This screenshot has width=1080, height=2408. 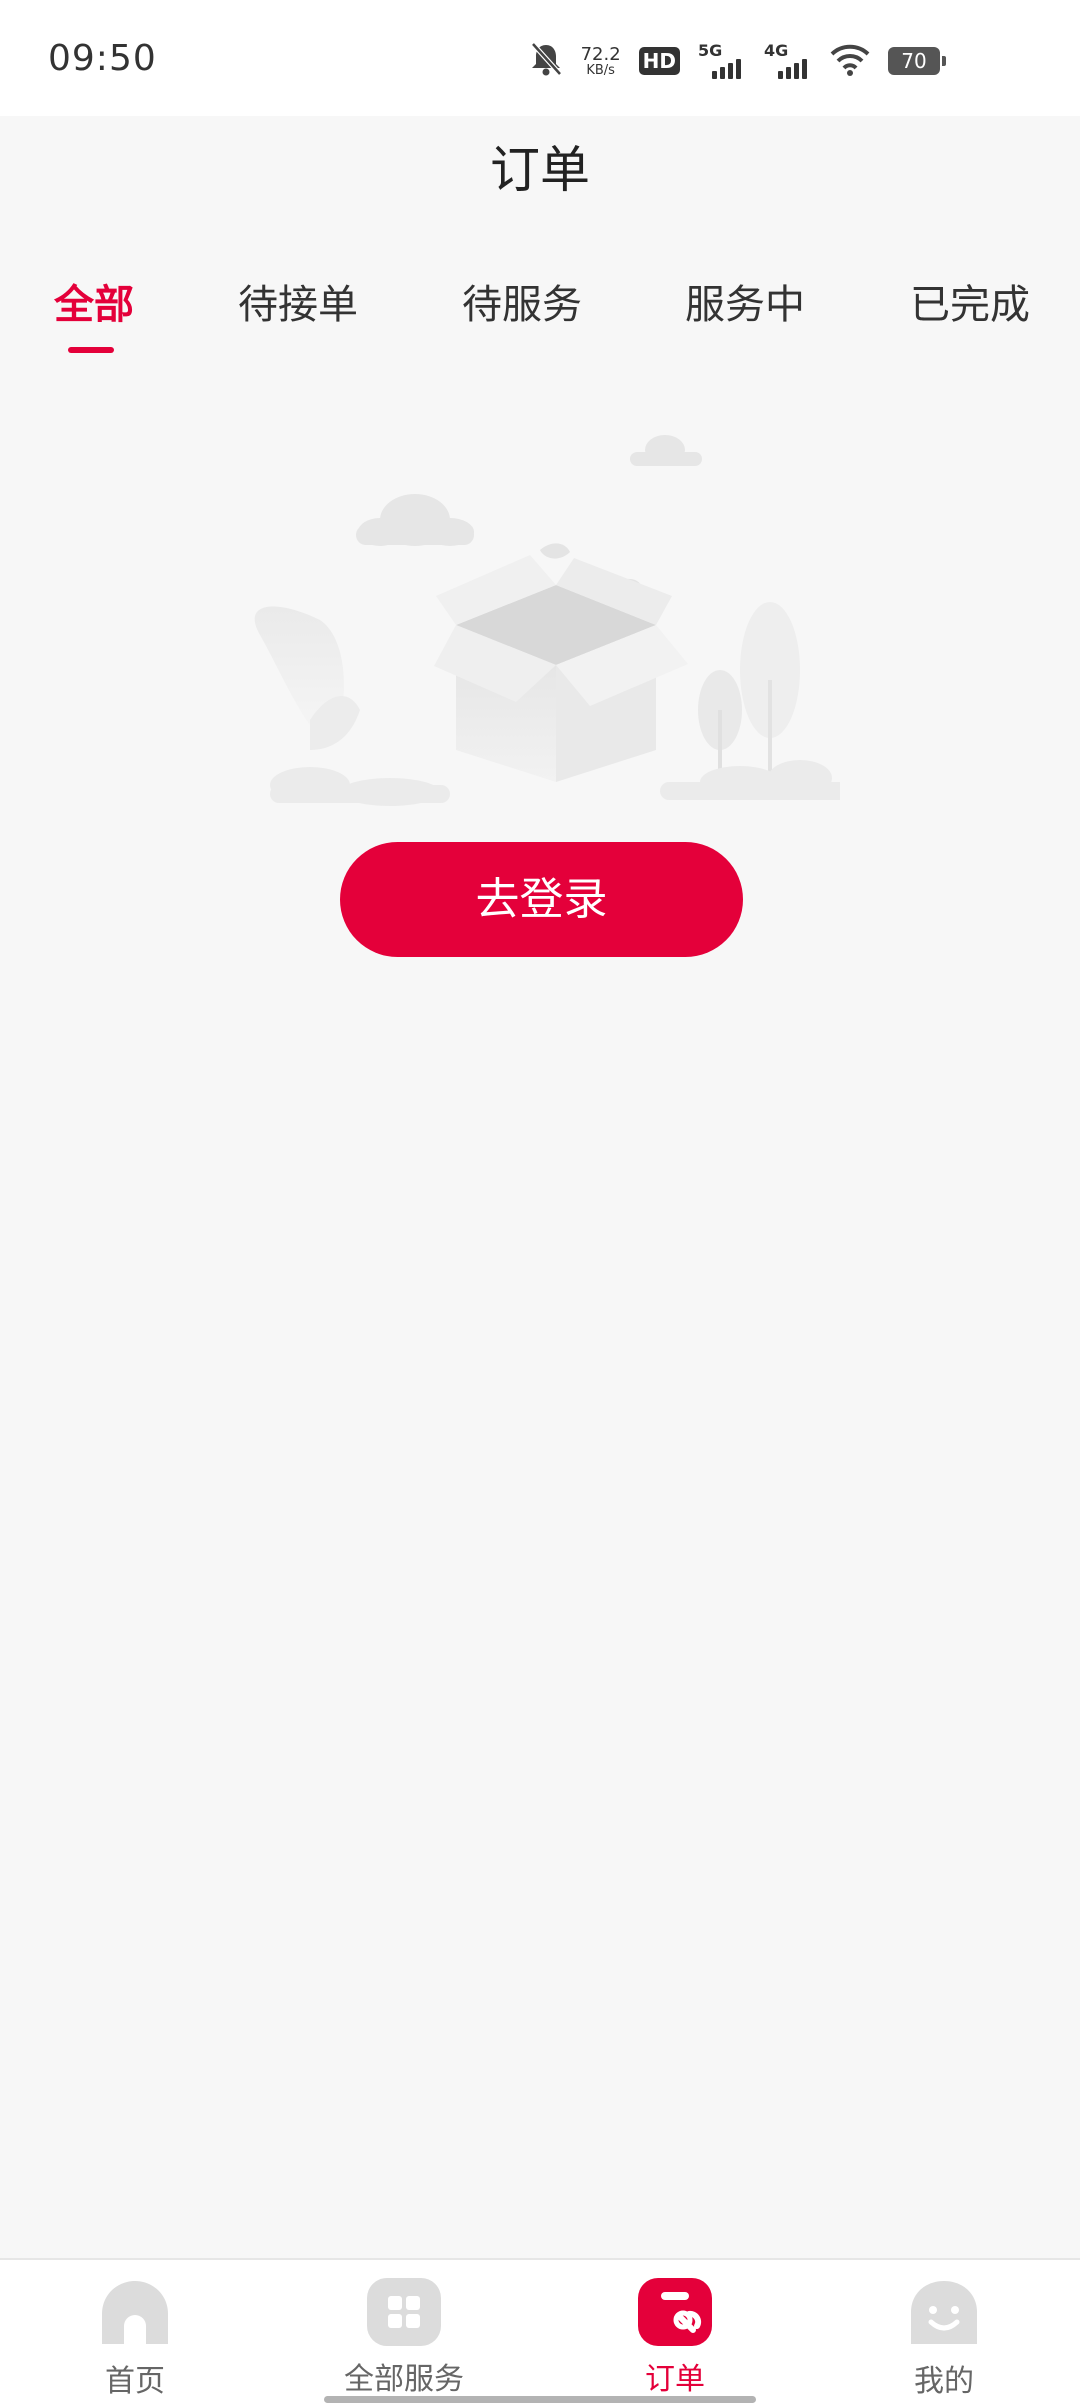 What do you see at coordinates (917, 61) in the screenshot?
I see `battery-icon: 70` at bounding box center [917, 61].